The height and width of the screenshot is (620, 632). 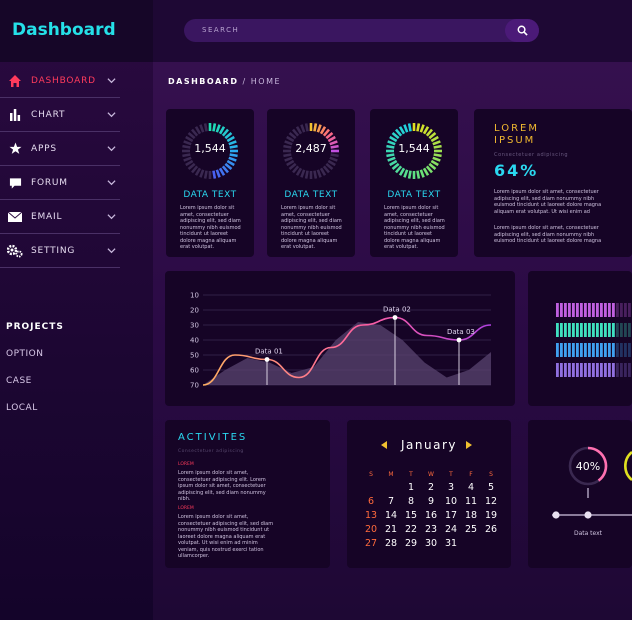 I want to click on y-tick-label: 70, so click(x=194, y=386).